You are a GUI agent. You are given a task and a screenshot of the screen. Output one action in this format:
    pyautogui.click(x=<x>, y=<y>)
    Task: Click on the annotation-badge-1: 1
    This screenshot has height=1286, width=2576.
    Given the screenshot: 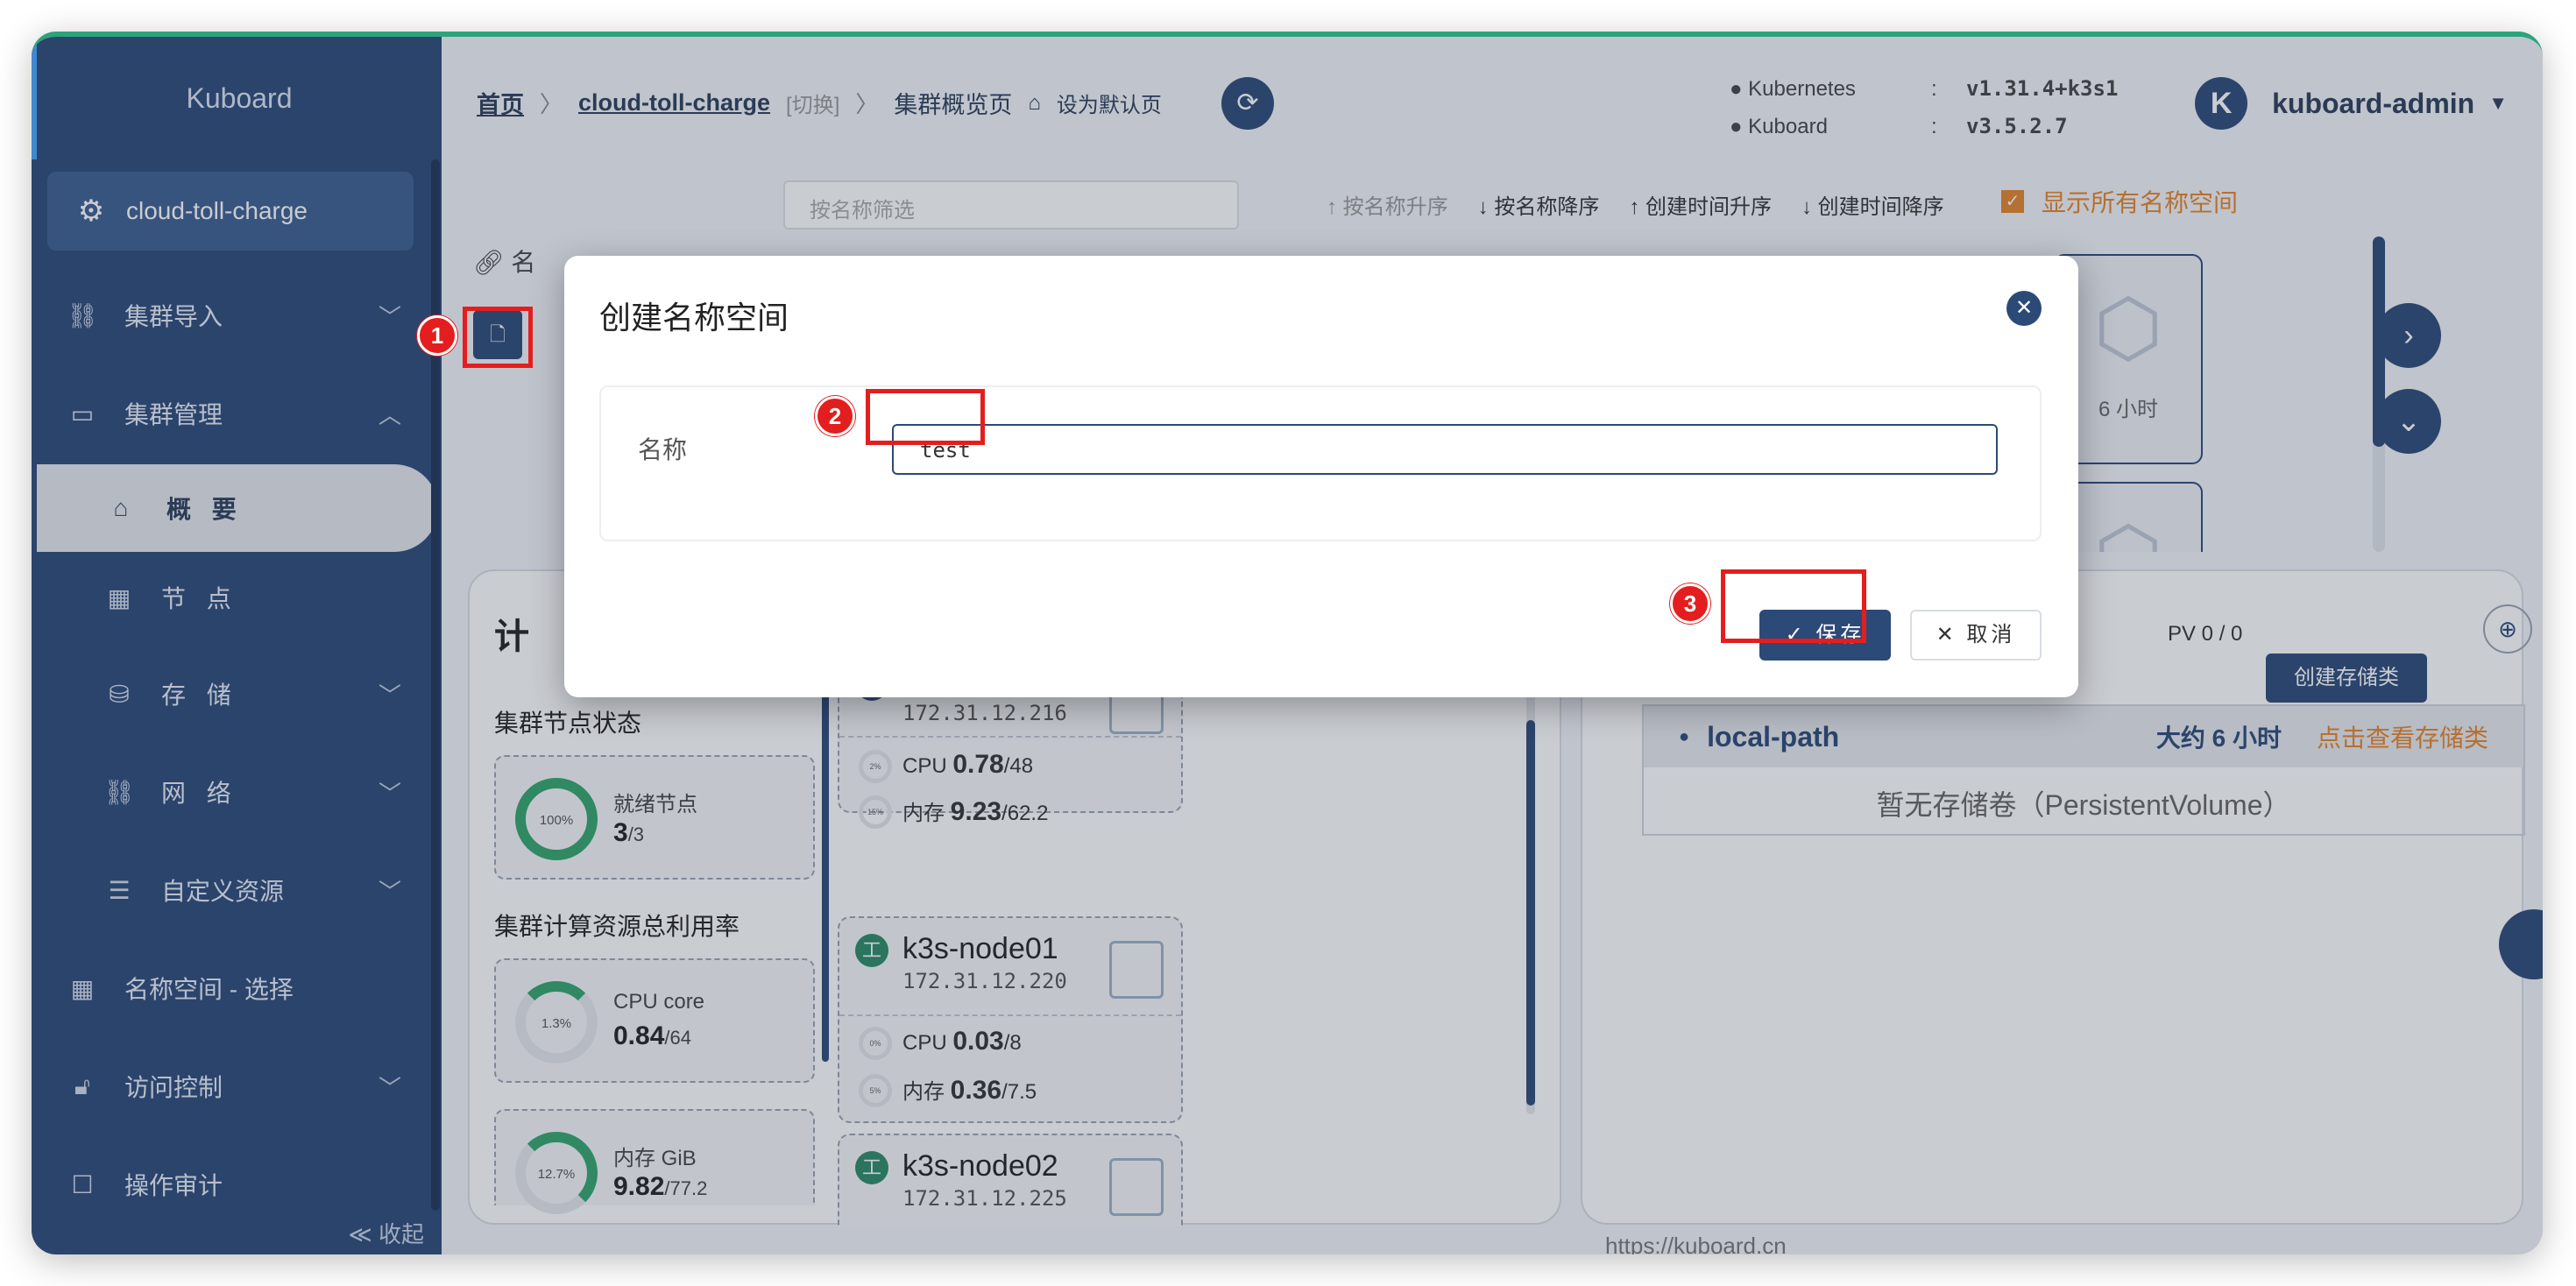 What is the action you would take?
    pyautogui.click(x=437, y=335)
    